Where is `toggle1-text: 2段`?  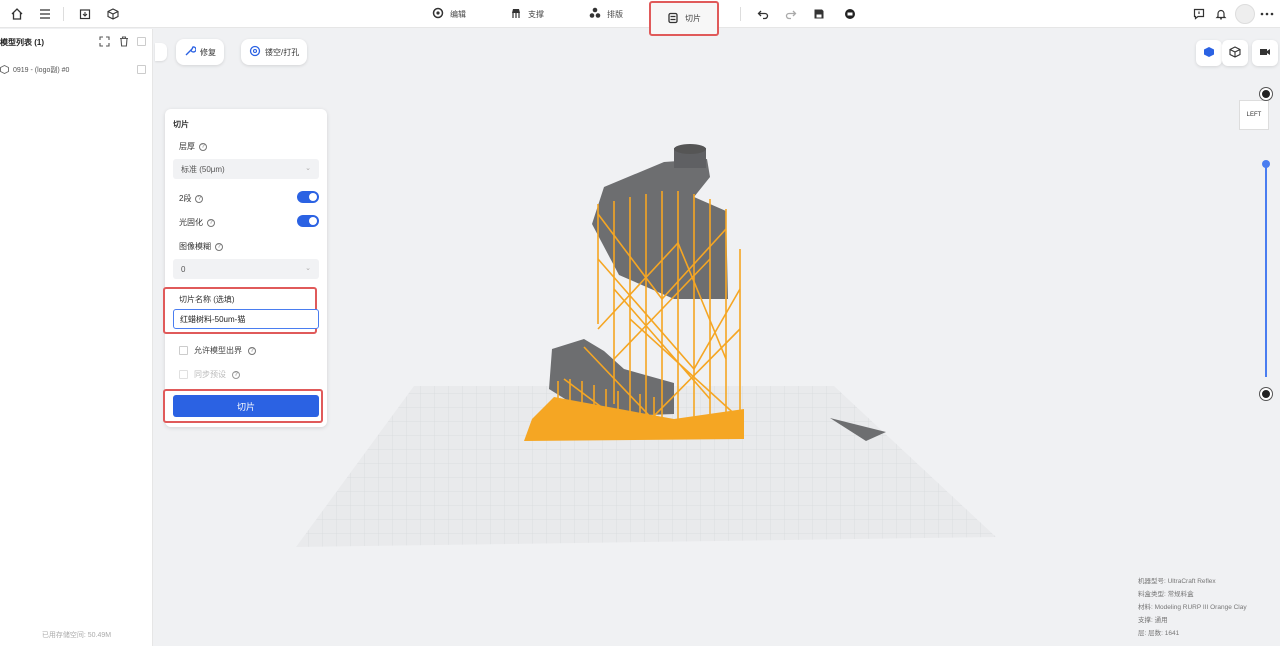
toggle1-text: 2段 is located at coordinates (185, 198).